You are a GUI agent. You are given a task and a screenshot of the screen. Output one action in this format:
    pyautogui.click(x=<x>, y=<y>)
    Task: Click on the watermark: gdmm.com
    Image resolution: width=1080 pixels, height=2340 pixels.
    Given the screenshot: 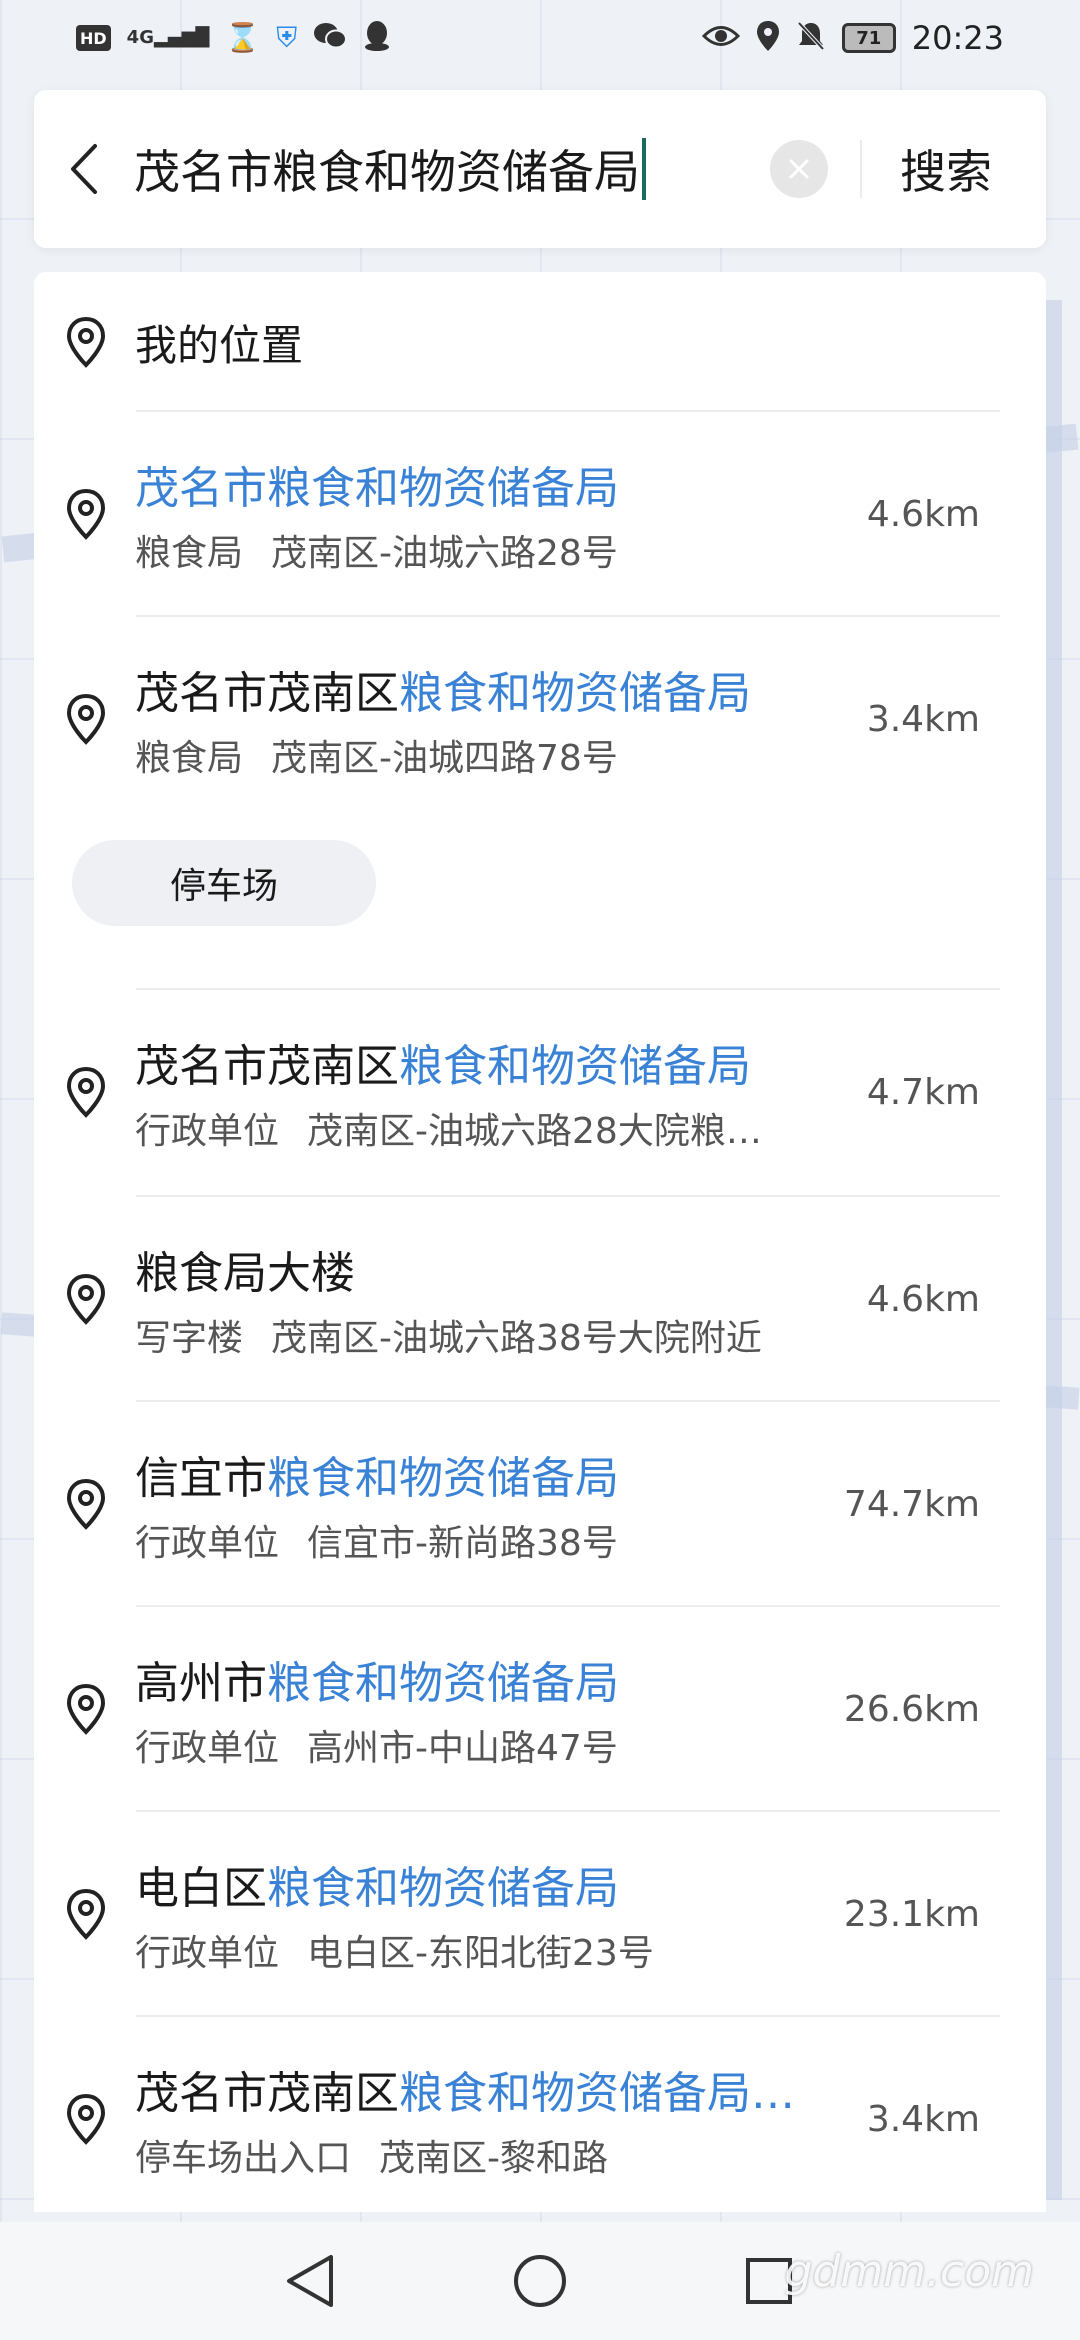 What is the action you would take?
    pyautogui.click(x=909, y=2271)
    